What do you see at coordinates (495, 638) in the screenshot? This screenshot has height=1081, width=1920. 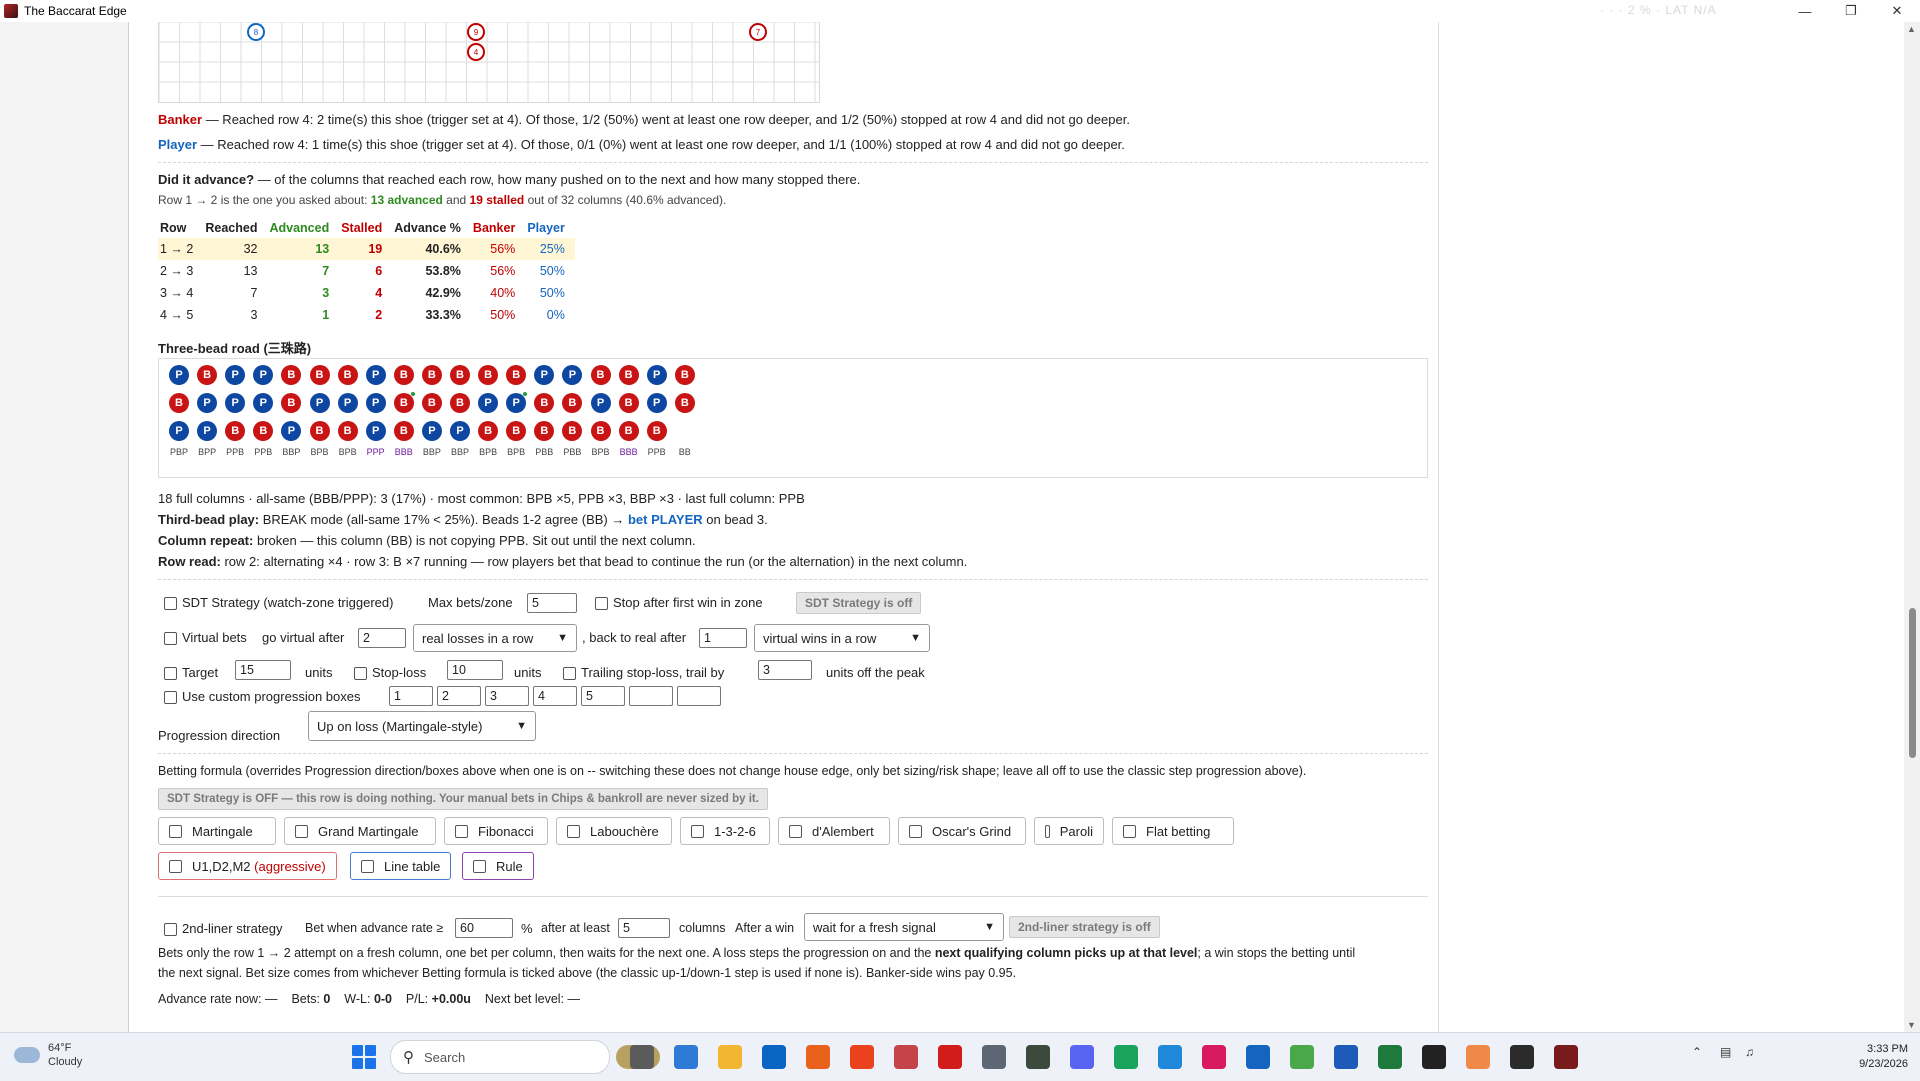 I see `real-losses-select: real losses in a row ▼` at bounding box center [495, 638].